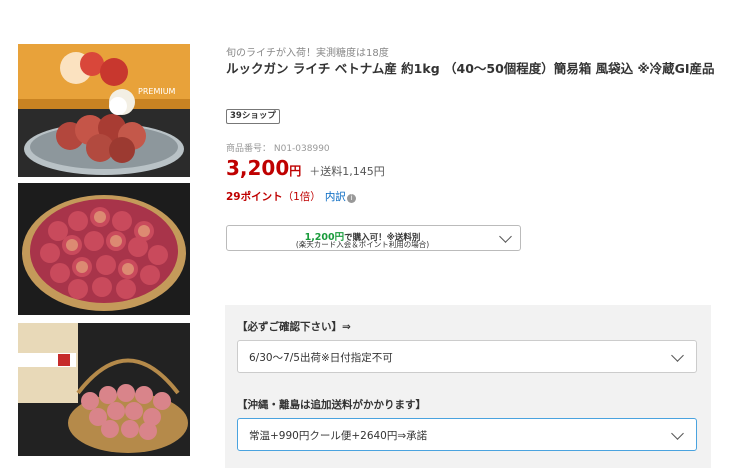  What do you see at coordinates (301, 197) in the screenshot?
I see `points-multiplier: （1倍）` at bounding box center [301, 197].